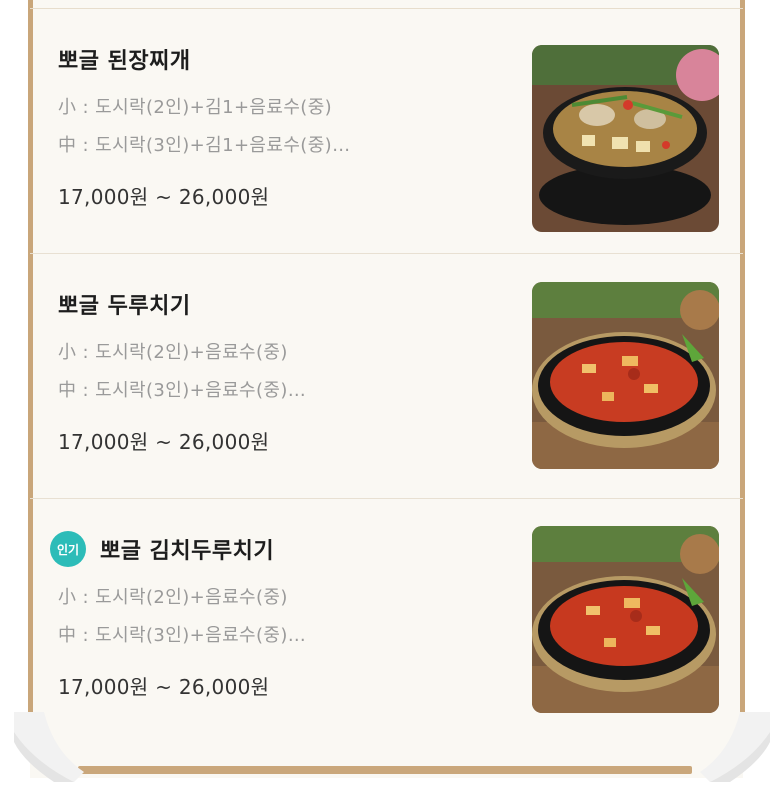 This screenshot has height=791, width=773. Describe the element at coordinates (735, 747) in the screenshot. I see `page-curl-right-icon` at that location.